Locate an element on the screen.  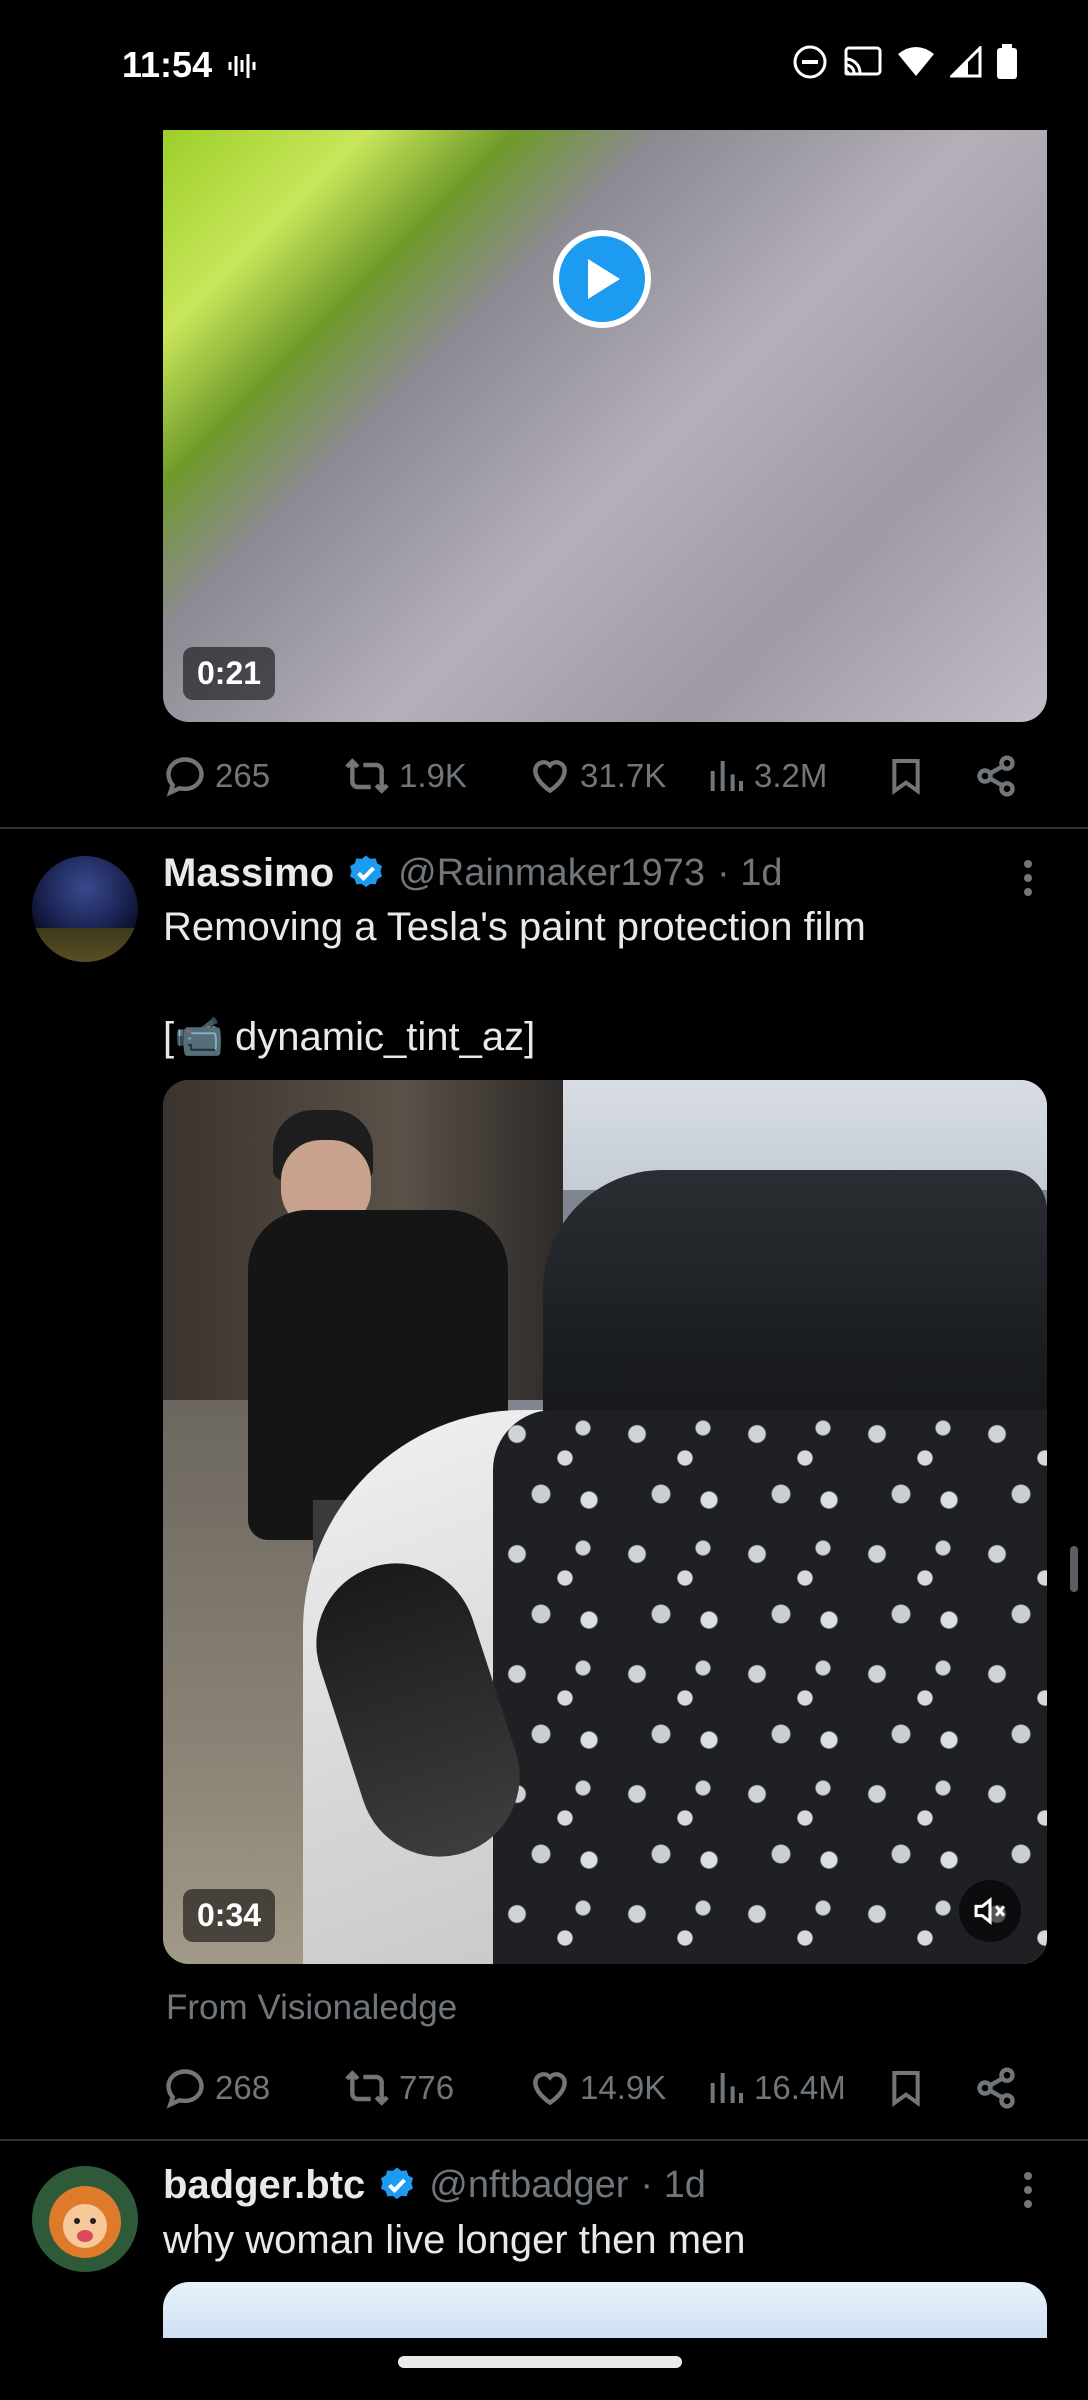
do-not-disturb-icon is located at coordinates (810, 62).